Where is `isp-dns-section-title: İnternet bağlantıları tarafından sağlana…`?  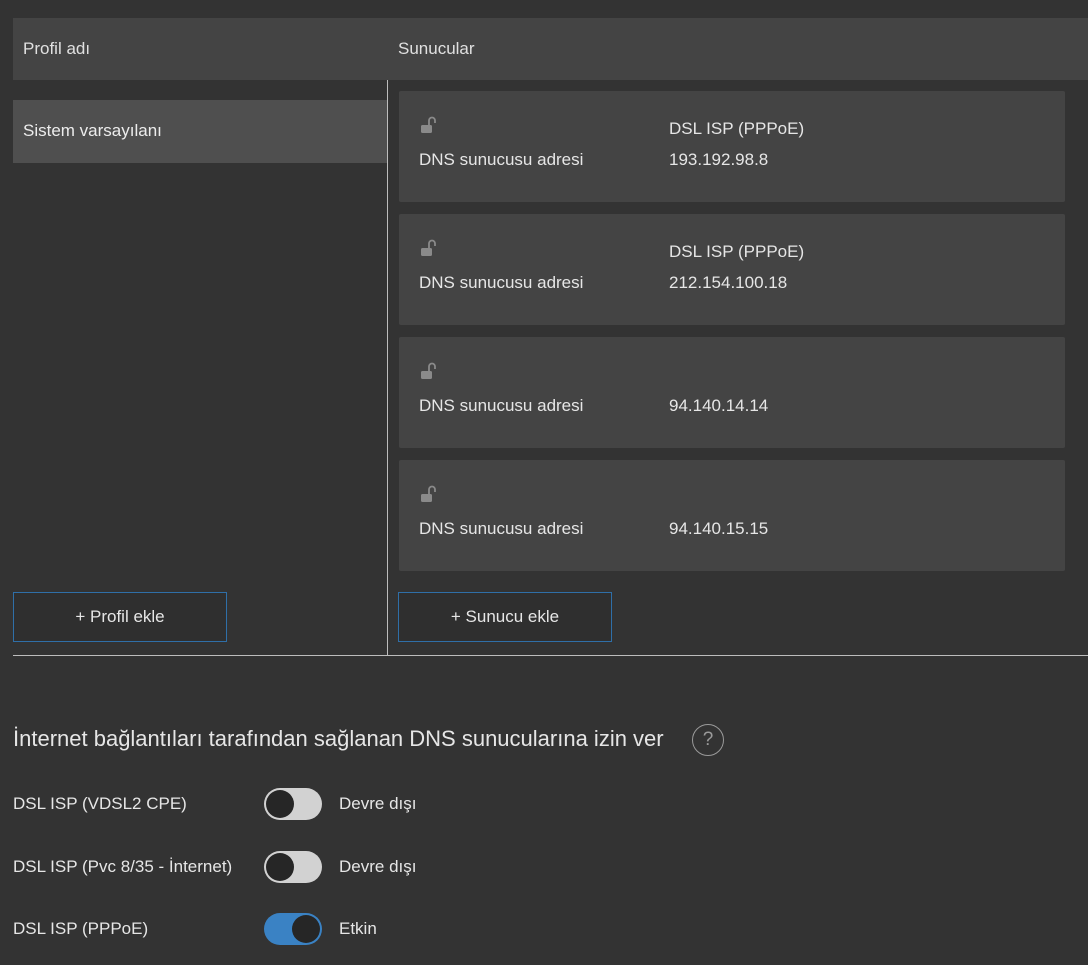 isp-dns-section-title: İnternet bağlantıları tarafından sağlana… is located at coordinates (338, 738).